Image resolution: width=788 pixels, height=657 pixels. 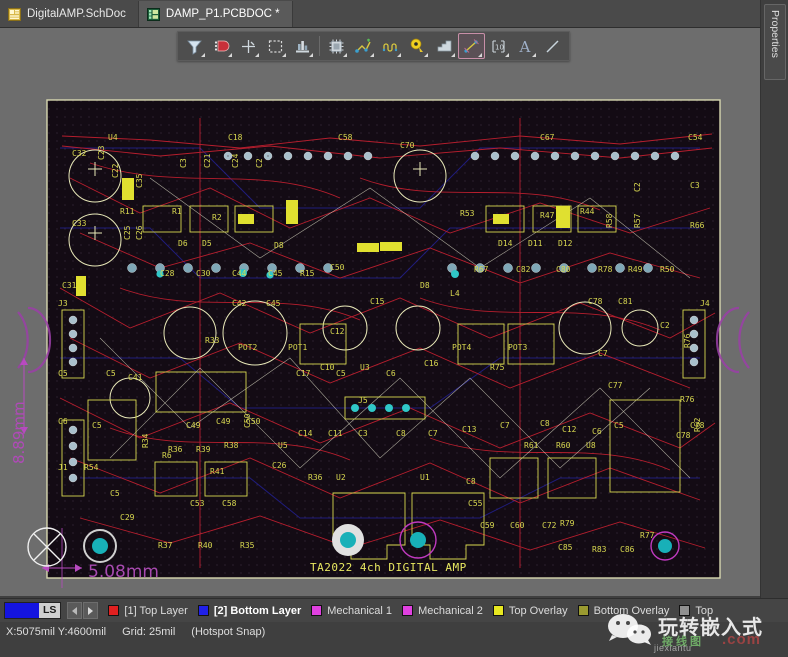 I want to click on text-icon-button: A, so click(x=525, y=46).